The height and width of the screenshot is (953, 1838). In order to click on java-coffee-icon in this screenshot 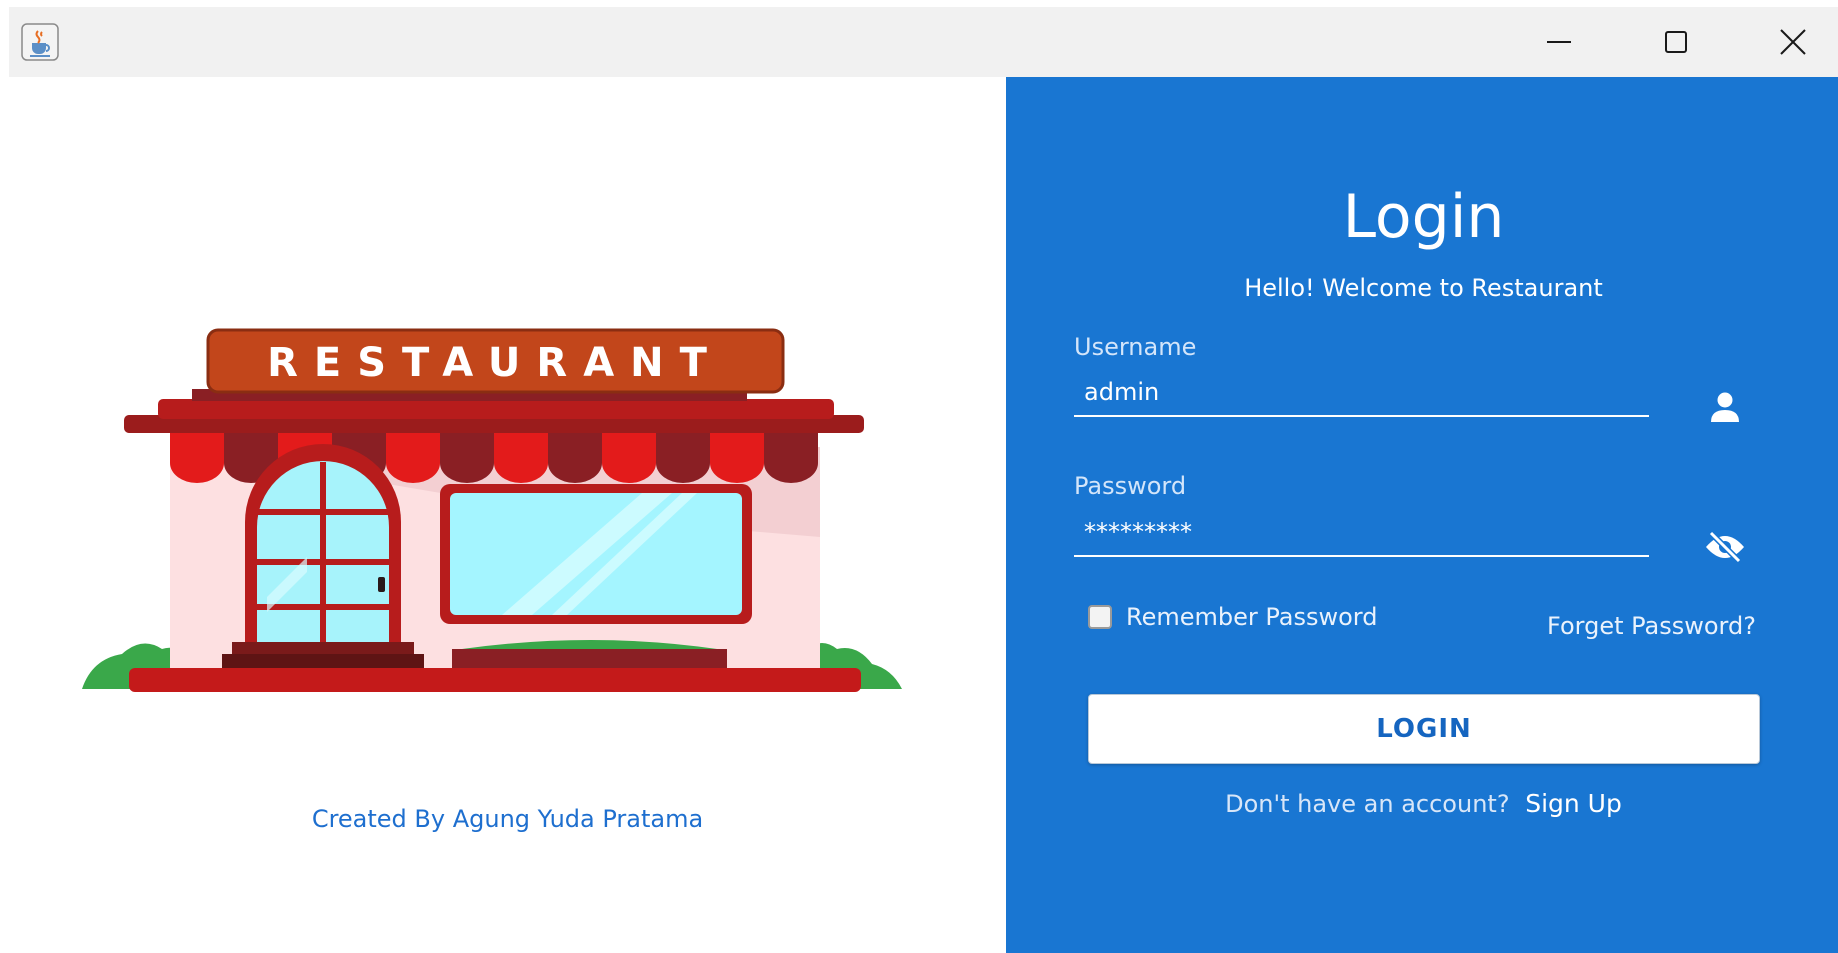, I will do `click(40, 42)`.